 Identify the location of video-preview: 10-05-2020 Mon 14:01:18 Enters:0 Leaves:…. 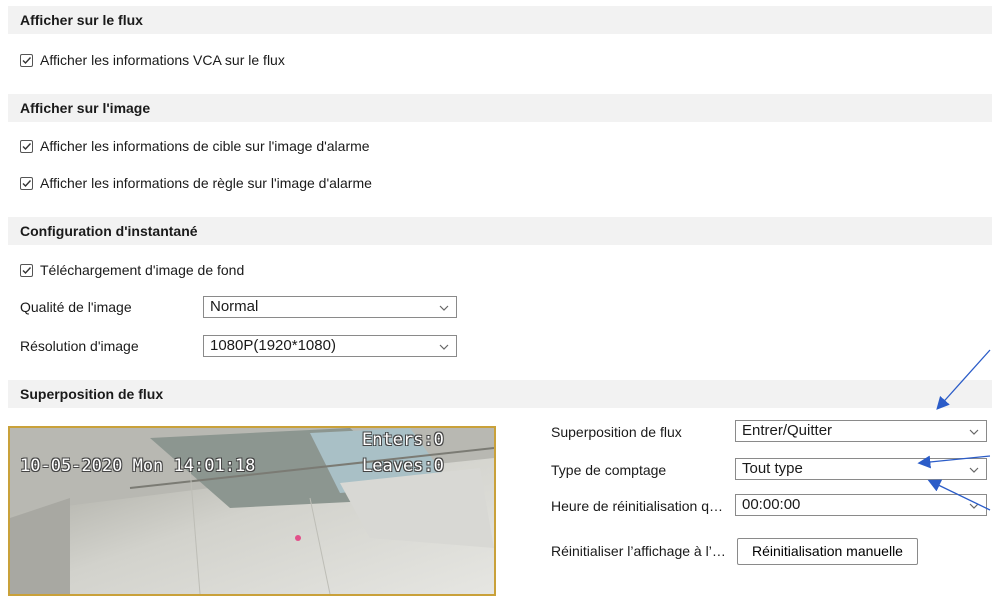
(252, 511).